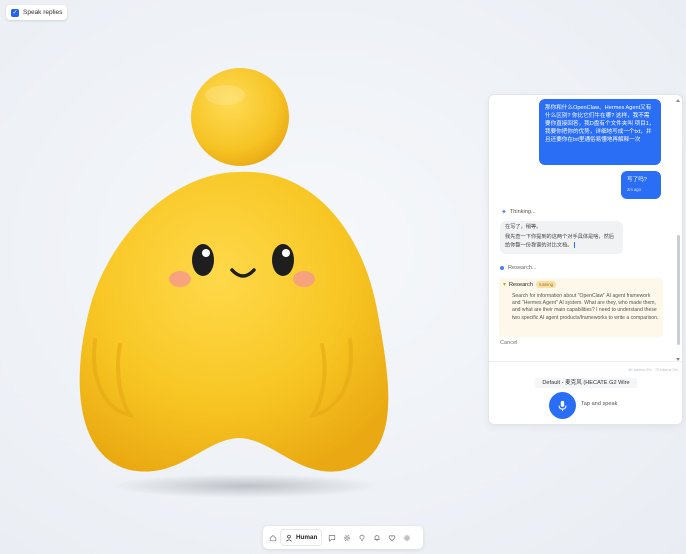 The image size is (686, 554). I want to click on microphone-button, so click(562, 405).